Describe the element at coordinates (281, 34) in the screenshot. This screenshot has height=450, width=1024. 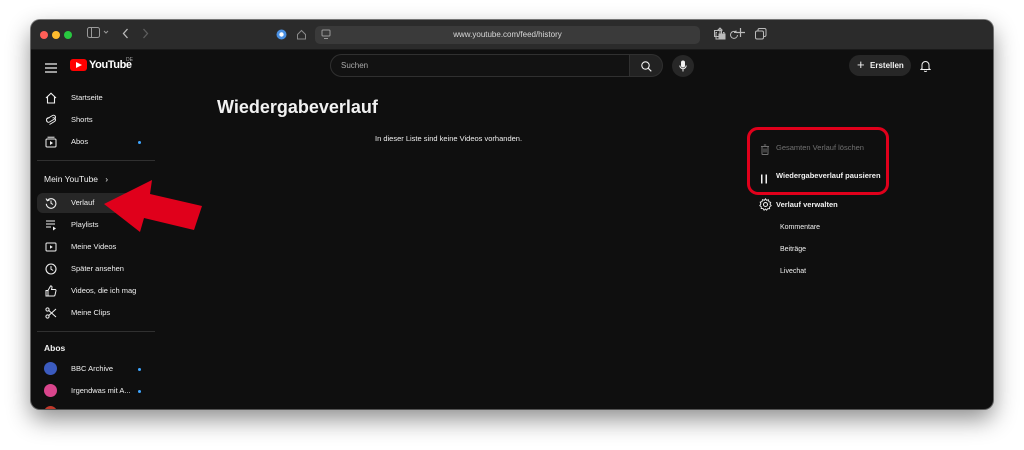
I see `privacy-icon` at that location.